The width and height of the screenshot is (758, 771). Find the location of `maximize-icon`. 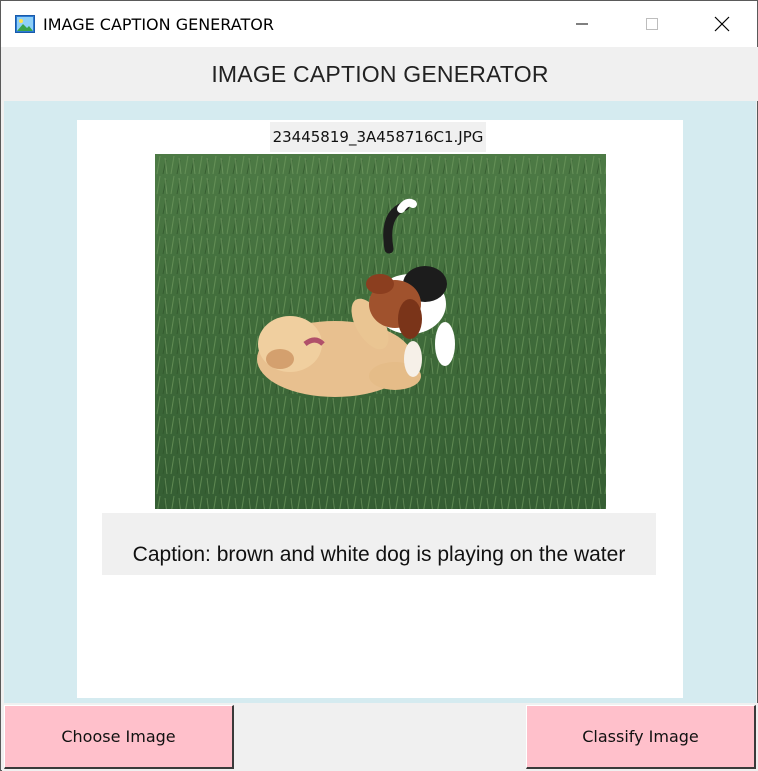

maximize-icon is located at coordinates (652, 24).